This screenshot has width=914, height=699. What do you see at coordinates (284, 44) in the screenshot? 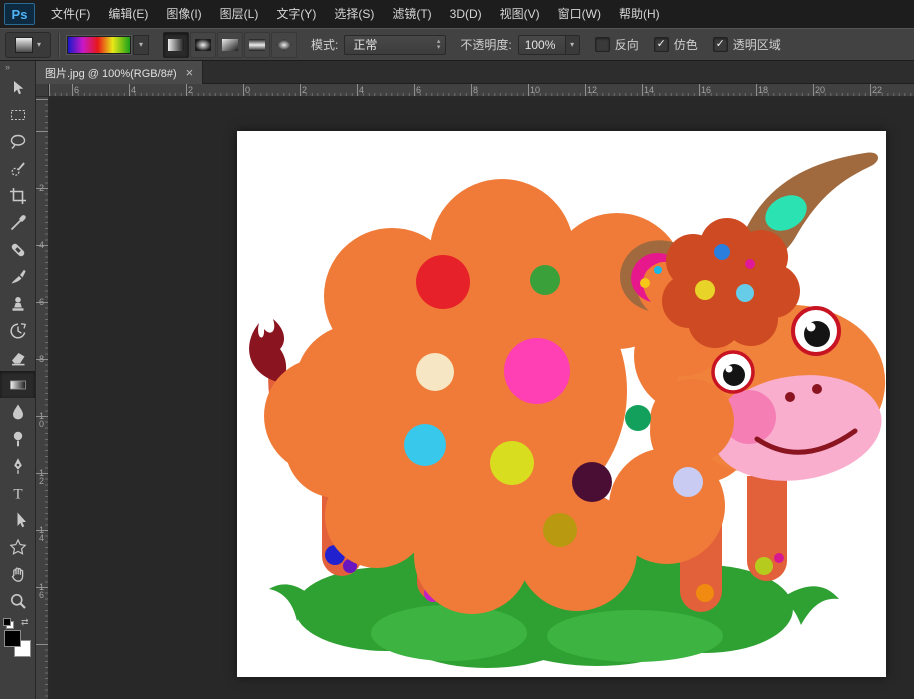
I see `diamond-gradient-button` at bounding box center [284, 44].